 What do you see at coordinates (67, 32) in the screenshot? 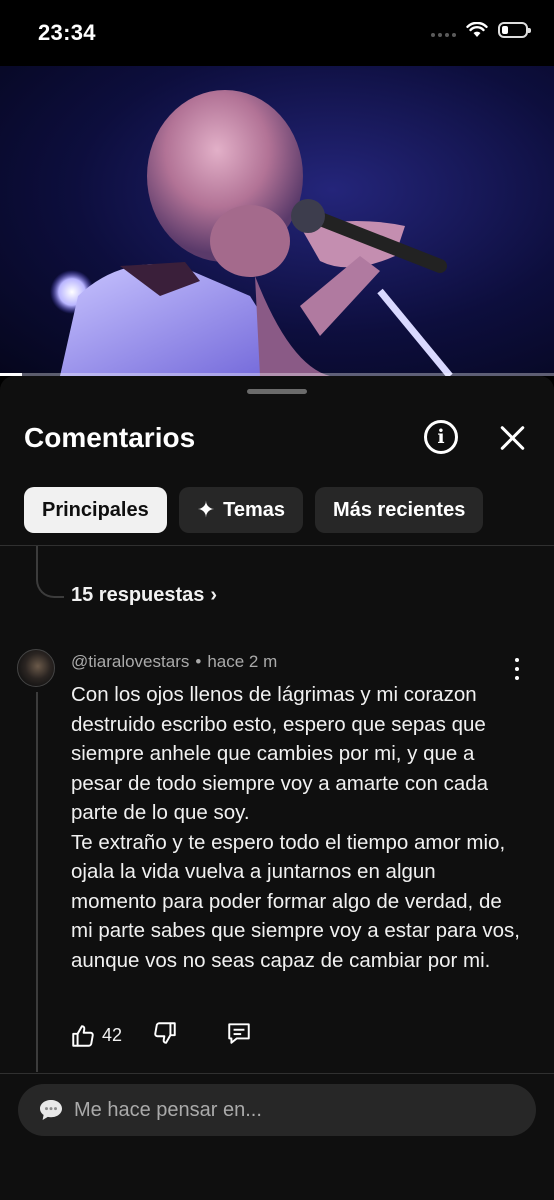
I see `status-time: 23:34` at bounding box center [67, 32].